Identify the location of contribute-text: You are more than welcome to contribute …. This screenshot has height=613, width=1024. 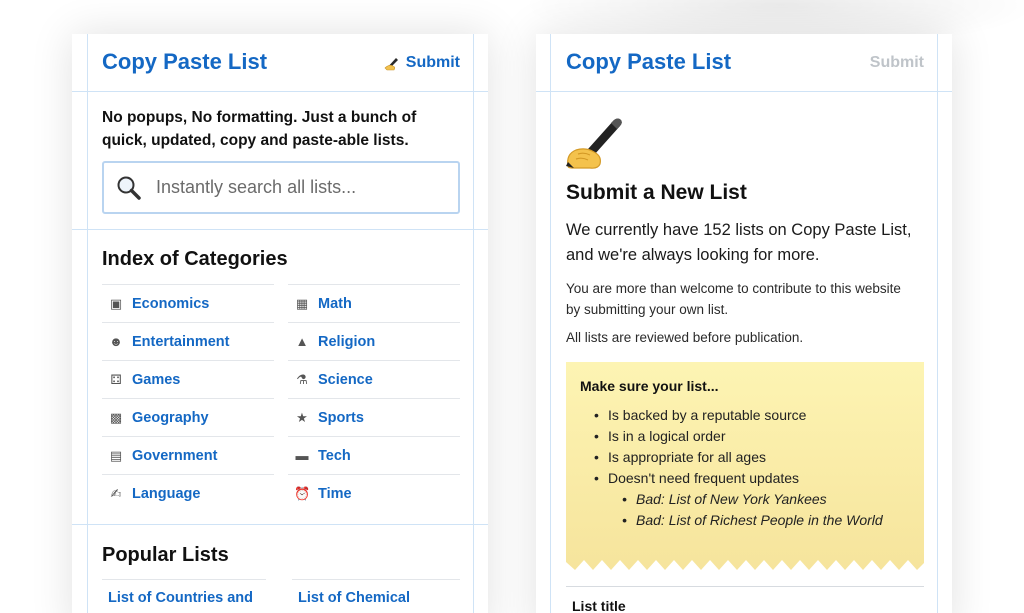
(733, 299).